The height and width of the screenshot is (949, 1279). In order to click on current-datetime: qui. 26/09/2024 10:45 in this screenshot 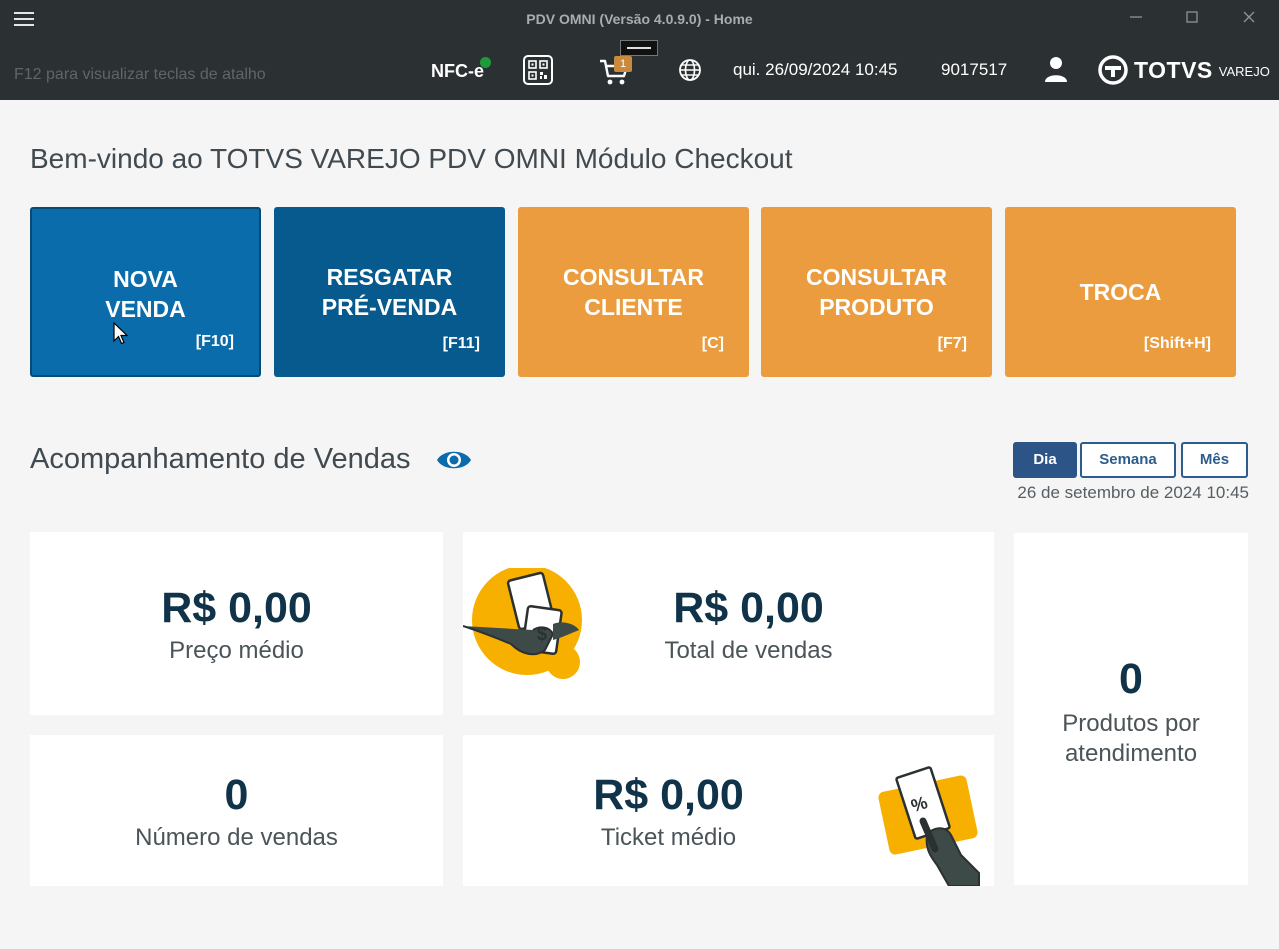, I will do `click(815, 69)`.